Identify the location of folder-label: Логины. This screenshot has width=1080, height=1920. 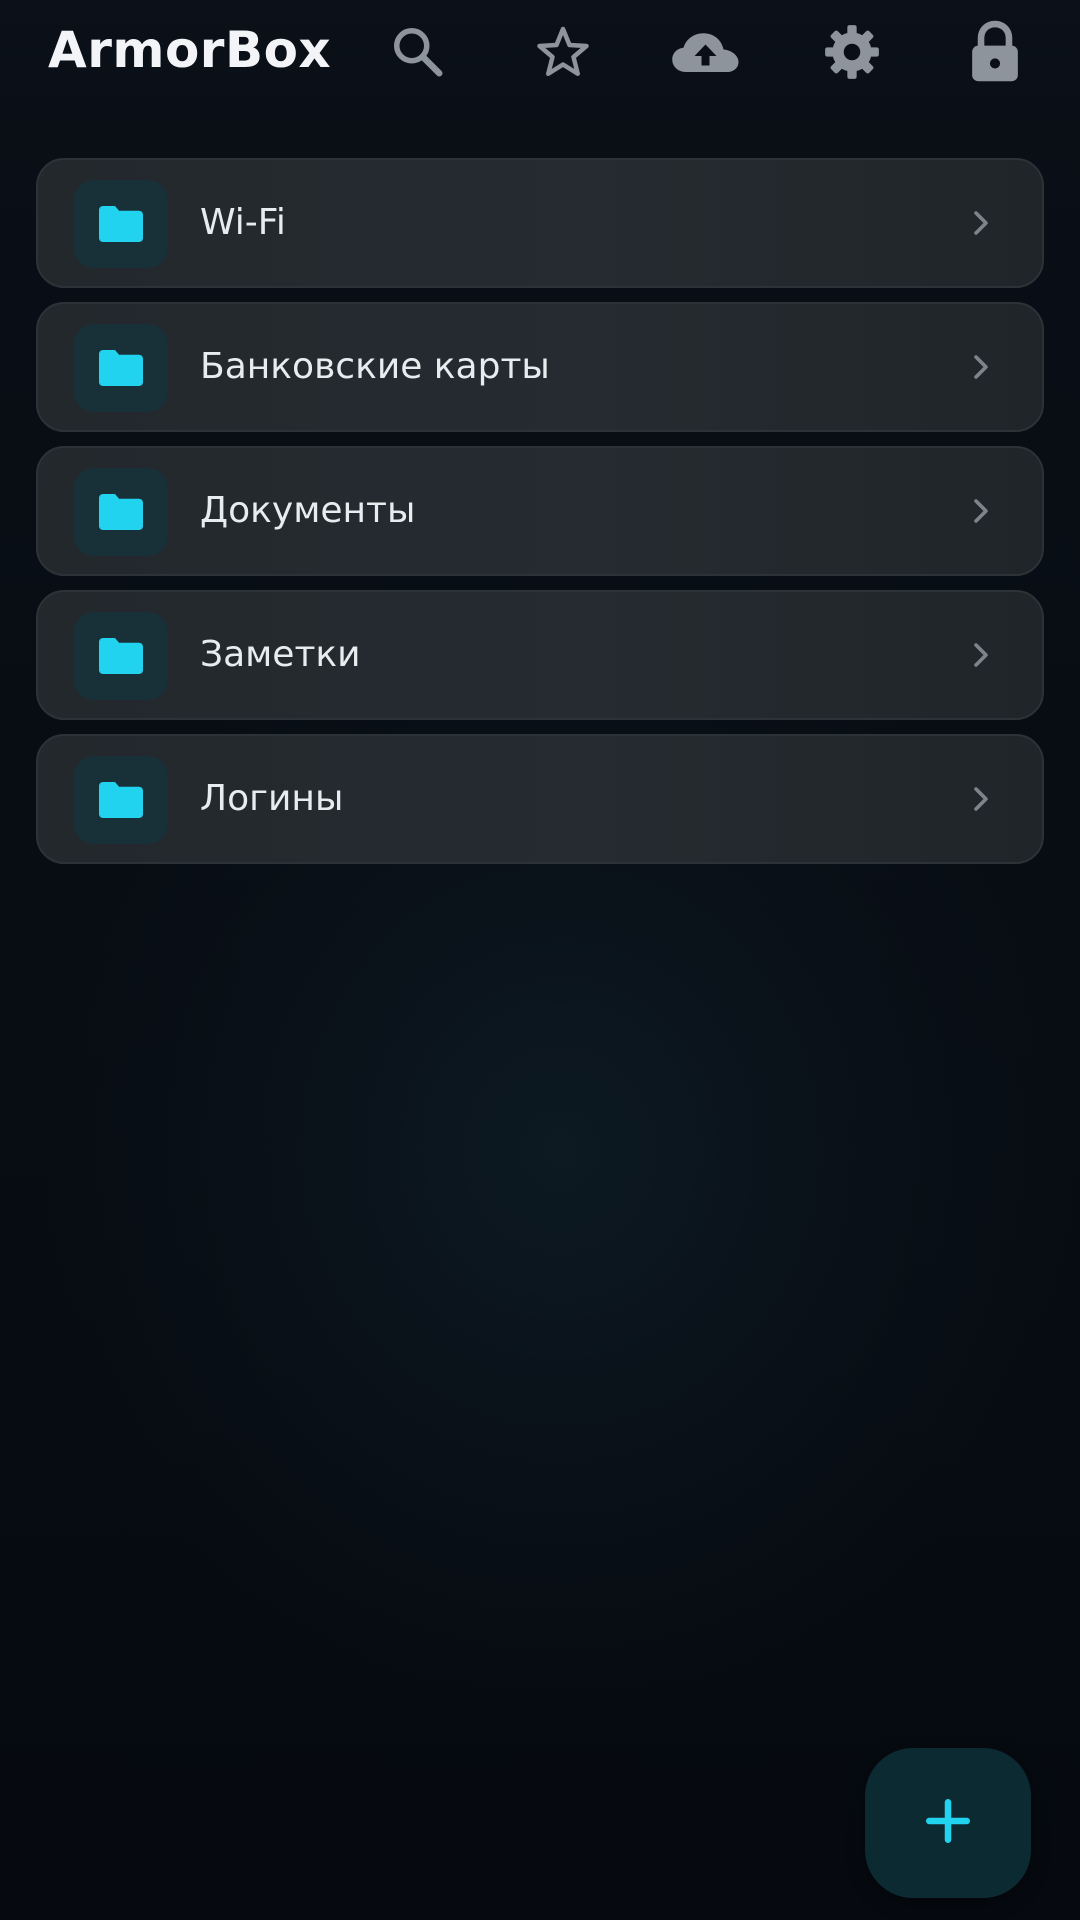
(272, 798).